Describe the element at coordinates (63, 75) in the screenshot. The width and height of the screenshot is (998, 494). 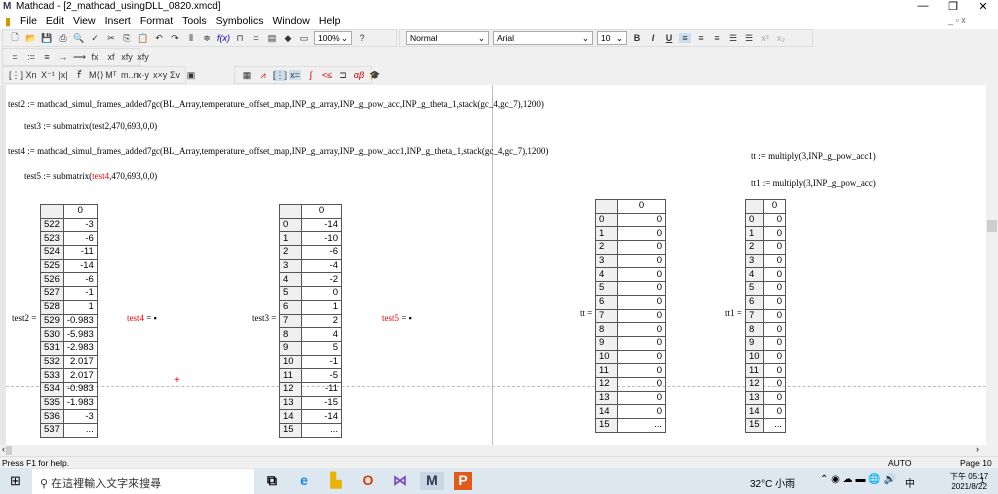
I see `determinant-icon: |x|` at that location.